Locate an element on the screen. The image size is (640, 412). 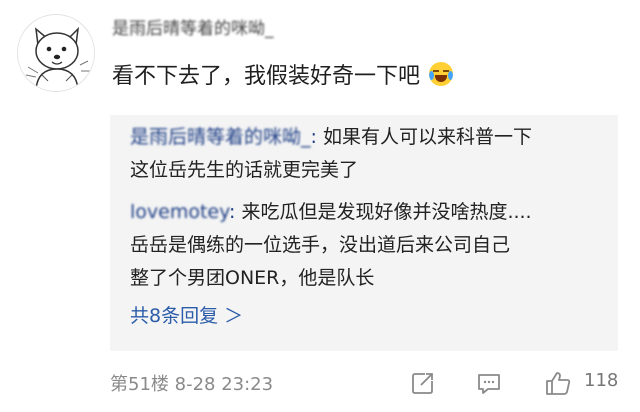
like-count: 118 is located at coordinates (601, 380).